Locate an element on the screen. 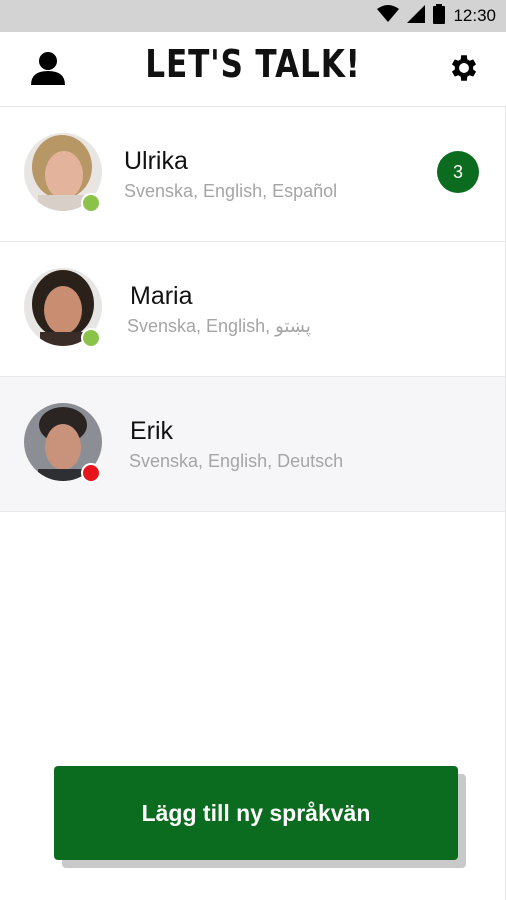  contact-name: Erik is located at coordinates (152, 431).